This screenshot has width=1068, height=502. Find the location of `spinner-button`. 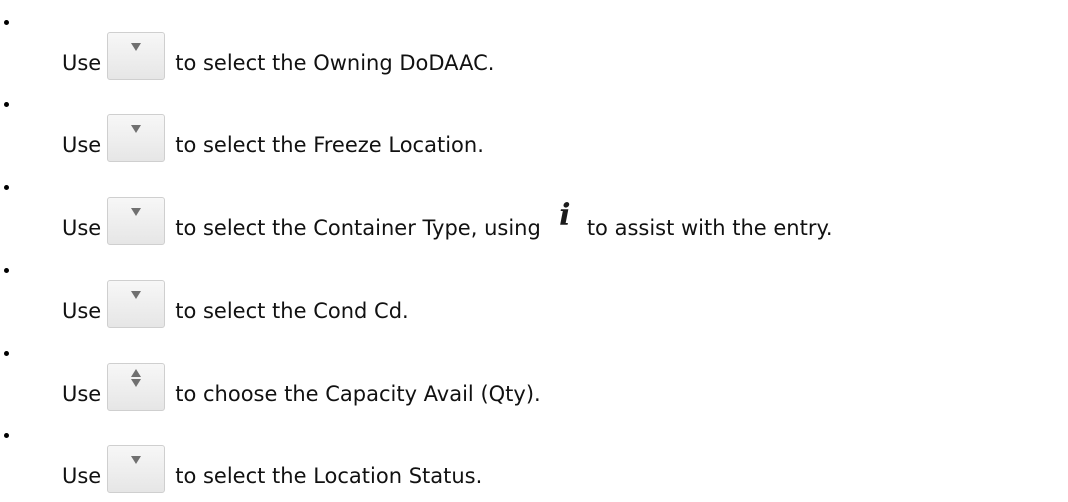

spinner-button is located at coordinates (136, 387).